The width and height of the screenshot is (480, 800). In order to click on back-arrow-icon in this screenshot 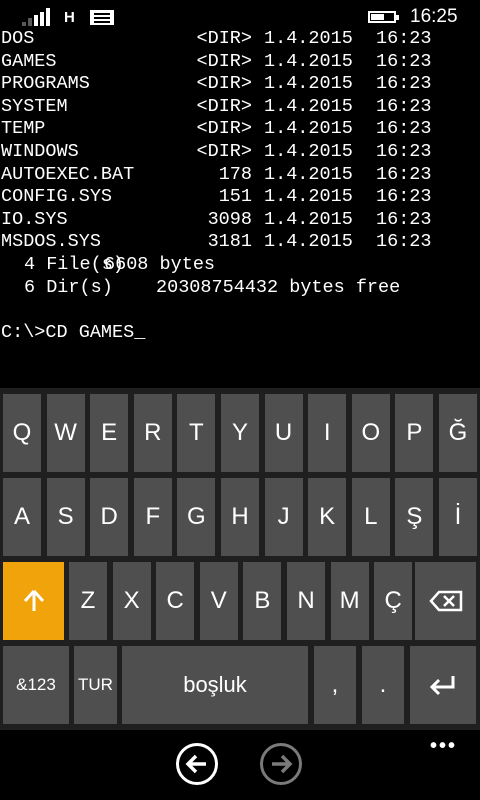, I will do `click(195, 764)`.